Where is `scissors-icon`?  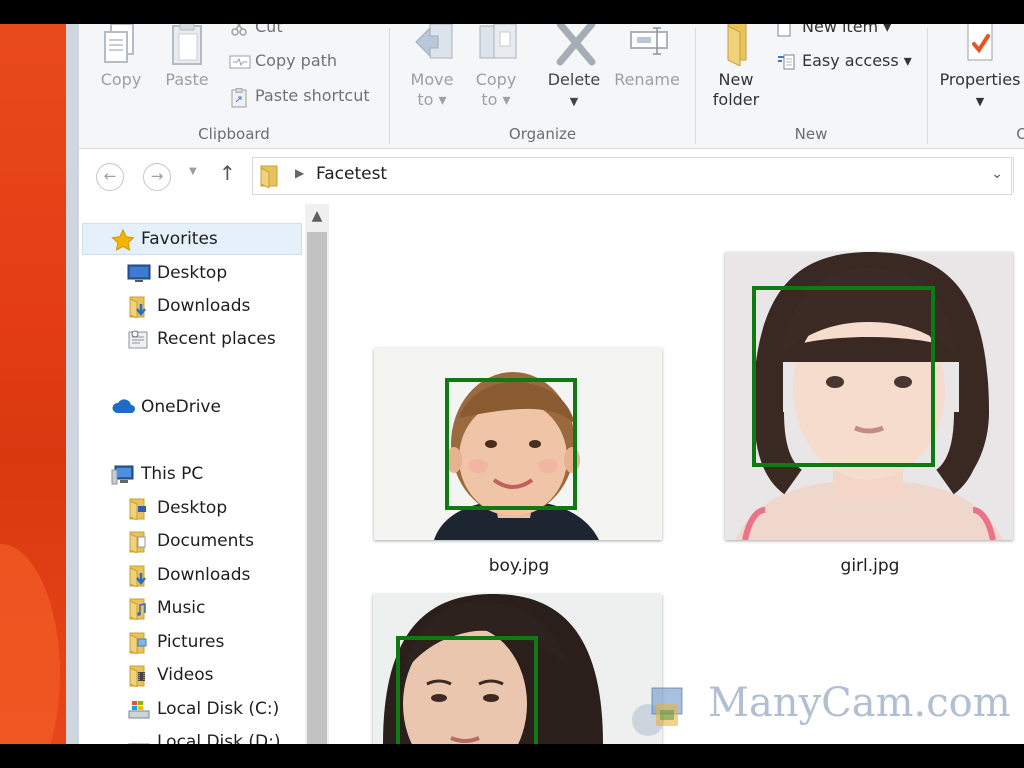 scissors-icon is located at coordinates (239, 30).